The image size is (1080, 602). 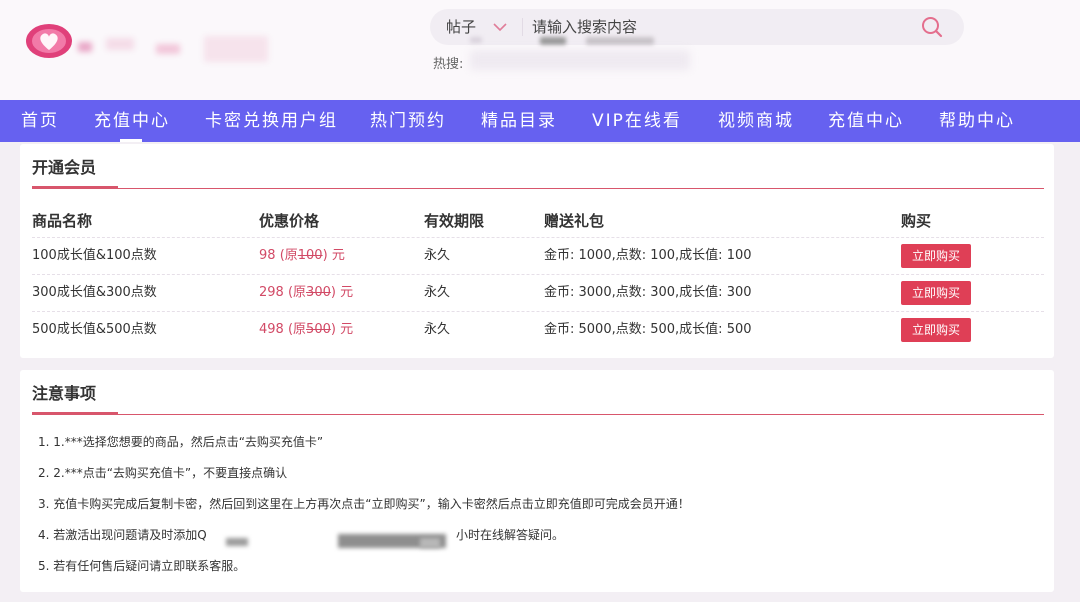 What do you see at coordinates (538, 188) in the screenshot?
I see `membership-title-rule` at bounding box center [538, 188].